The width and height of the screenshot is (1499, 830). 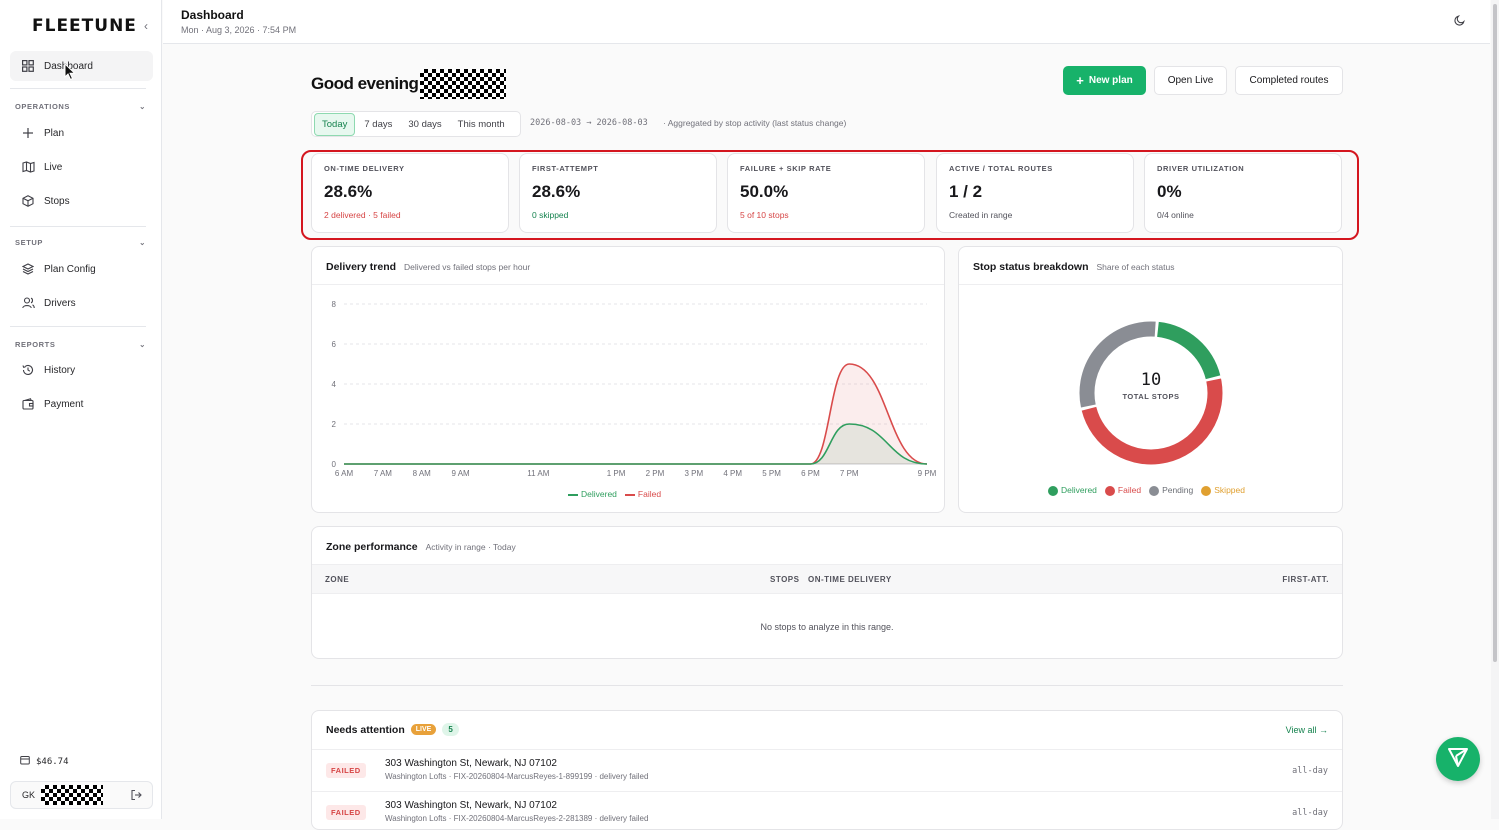 What do you see at coordinates (1289, 80) in the screenshot?
I see `completed-routes-button: Completed routes` at bounding box center [1289, 80].